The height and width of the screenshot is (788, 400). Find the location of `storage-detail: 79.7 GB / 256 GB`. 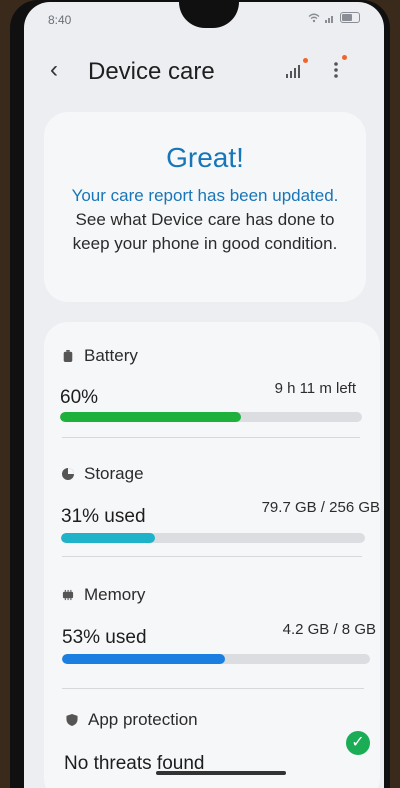

storage-detail: 79.7 GB / 256 GB is located at coordinates (320, 507).